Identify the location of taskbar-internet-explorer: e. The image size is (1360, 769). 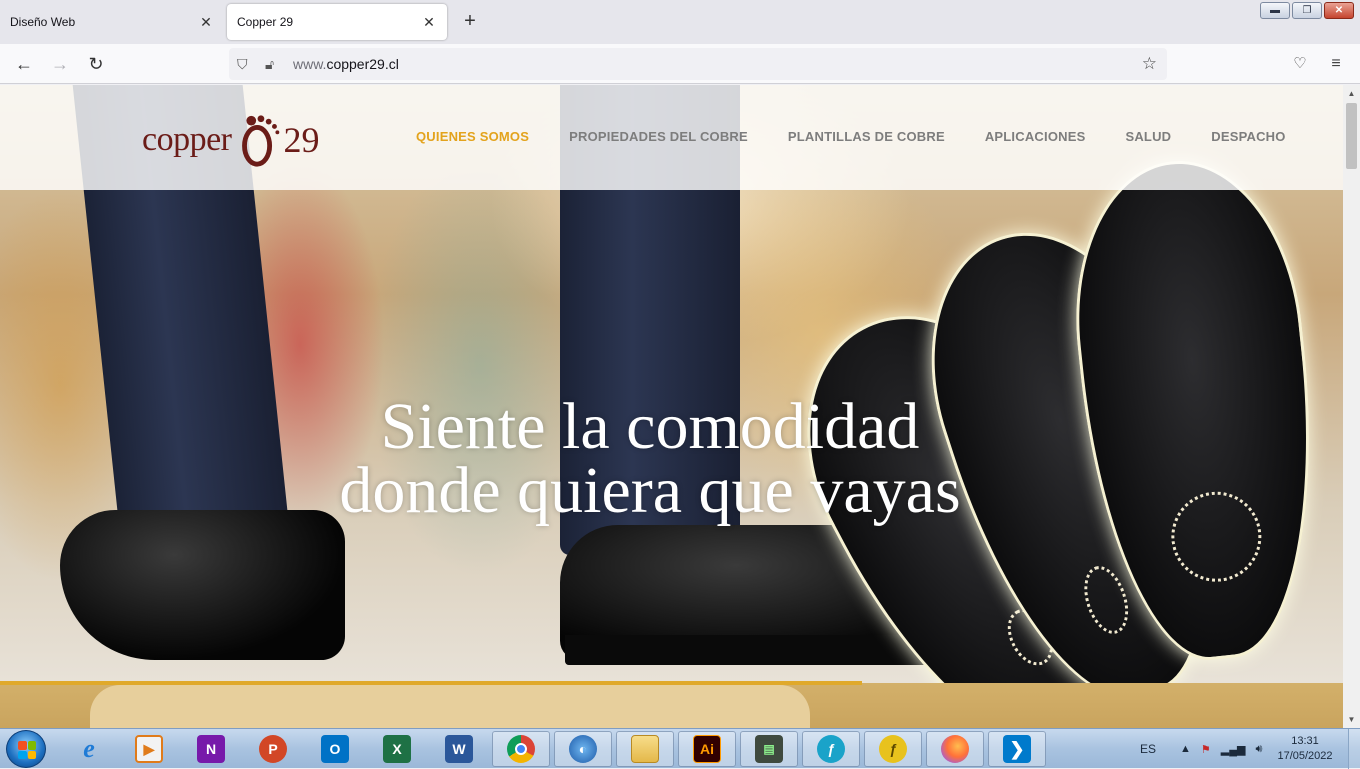
(89, 749).